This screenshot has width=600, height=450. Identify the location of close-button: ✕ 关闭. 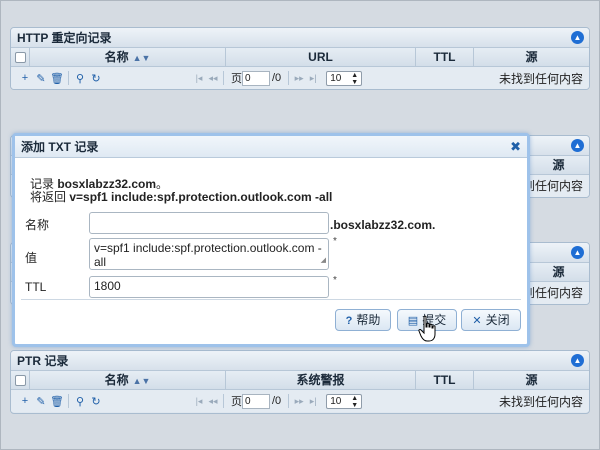
(491, 320).